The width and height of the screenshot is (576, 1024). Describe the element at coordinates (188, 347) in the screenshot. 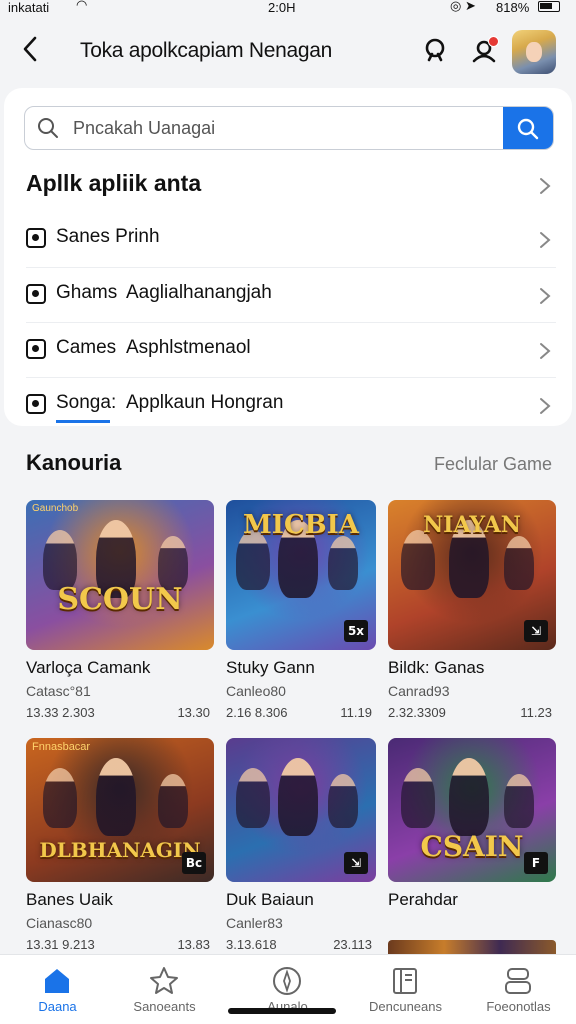

I see `category-sublabel: Asphlstmenaol` at that location.